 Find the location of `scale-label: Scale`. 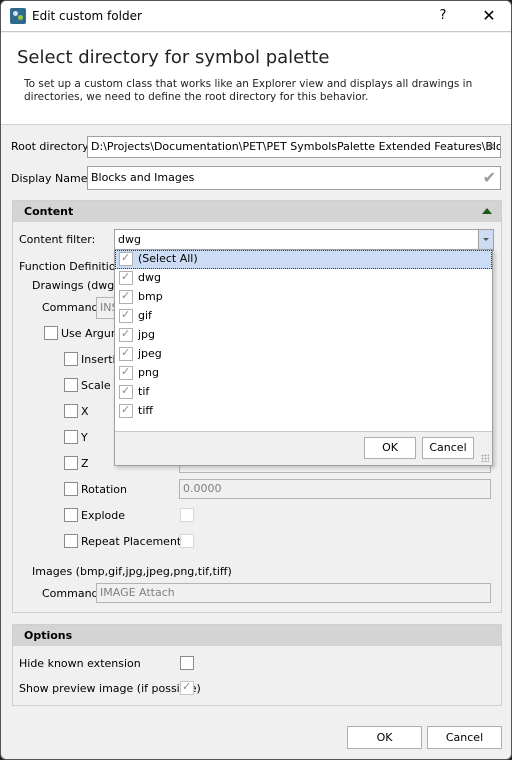

scale-label: Scale is located at coordinates (96, 385).